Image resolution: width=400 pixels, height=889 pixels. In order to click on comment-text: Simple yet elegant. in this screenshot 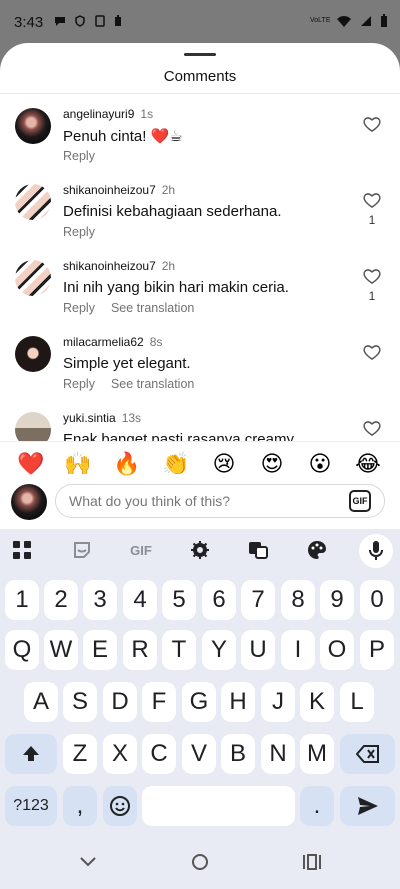, I will do `click(127, 363)`.